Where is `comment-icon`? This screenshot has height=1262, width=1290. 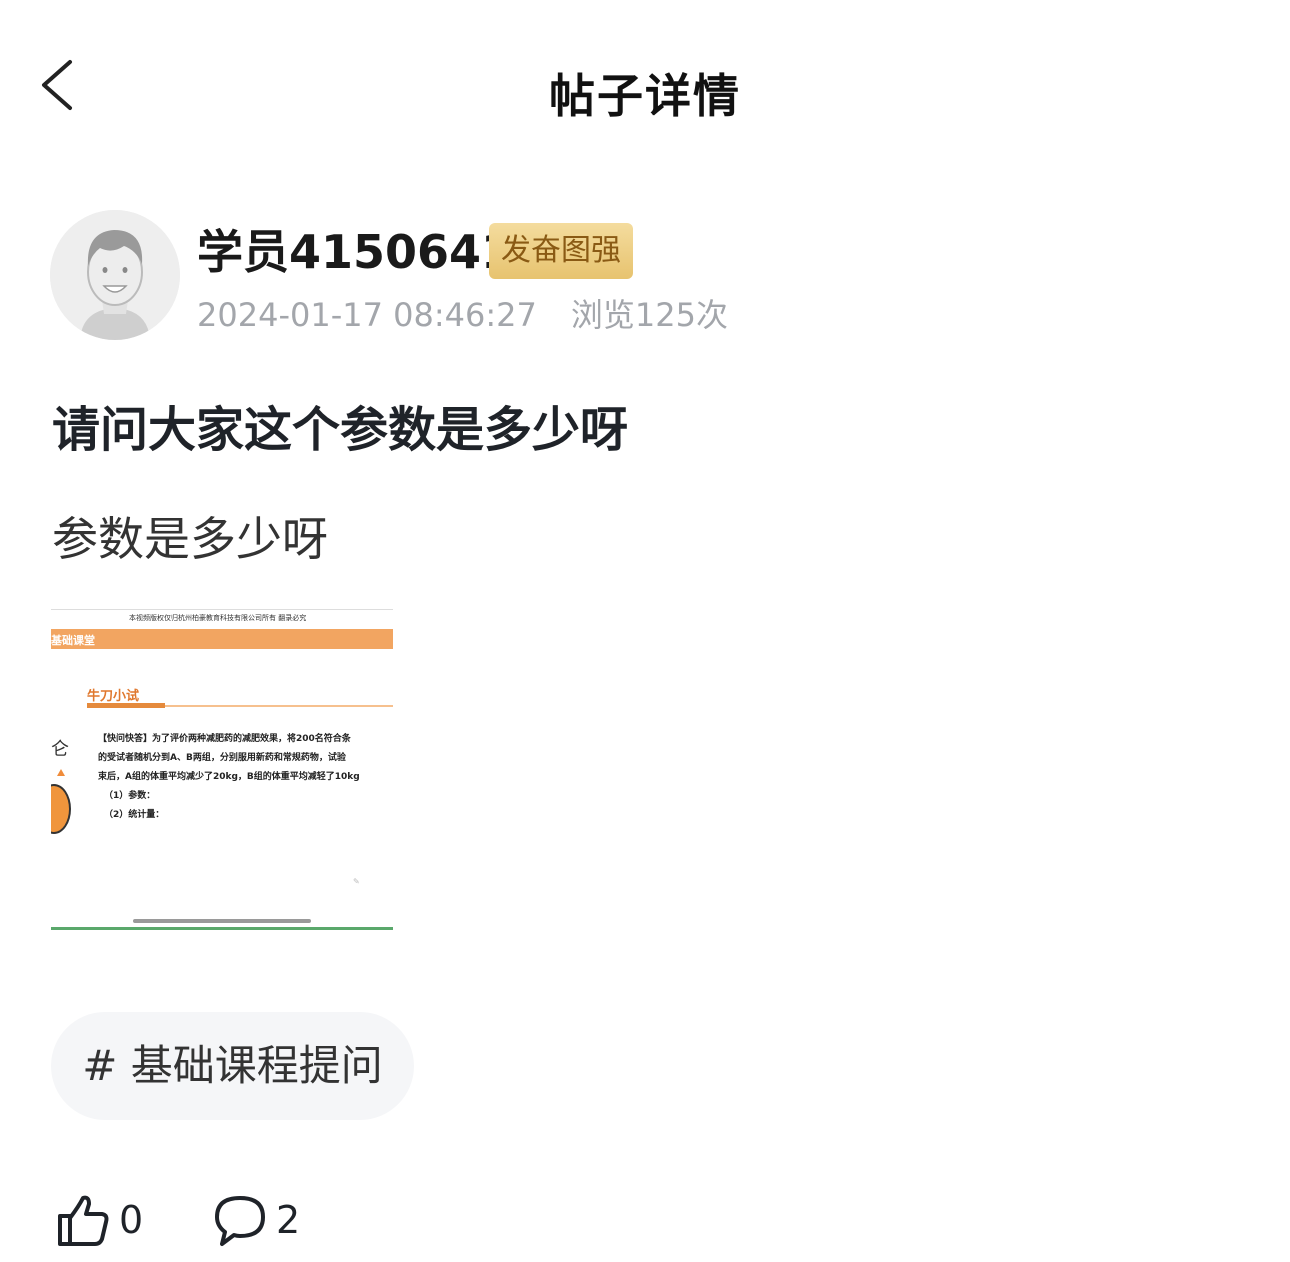 comment-icon is located at coordinates (240, 1221).